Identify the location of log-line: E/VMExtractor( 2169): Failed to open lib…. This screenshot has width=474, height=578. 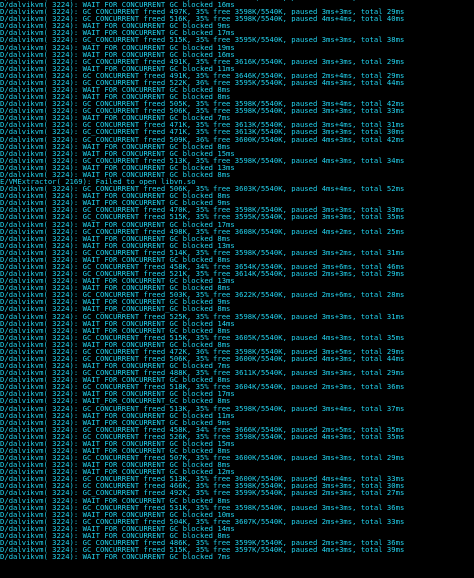
(98, 182).